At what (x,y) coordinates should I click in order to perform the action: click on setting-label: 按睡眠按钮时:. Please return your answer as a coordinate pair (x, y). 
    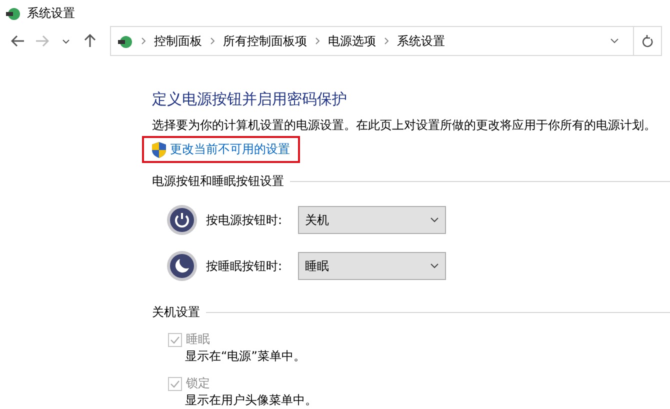
    Looking at the image, I should click on (245, 266).